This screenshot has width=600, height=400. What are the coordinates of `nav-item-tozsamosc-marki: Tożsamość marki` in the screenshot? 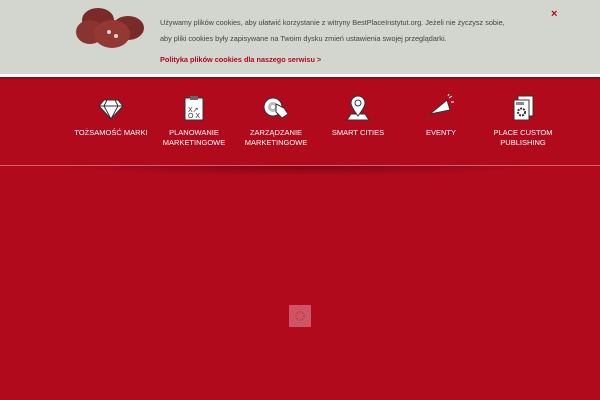 It's located at (111, 116).